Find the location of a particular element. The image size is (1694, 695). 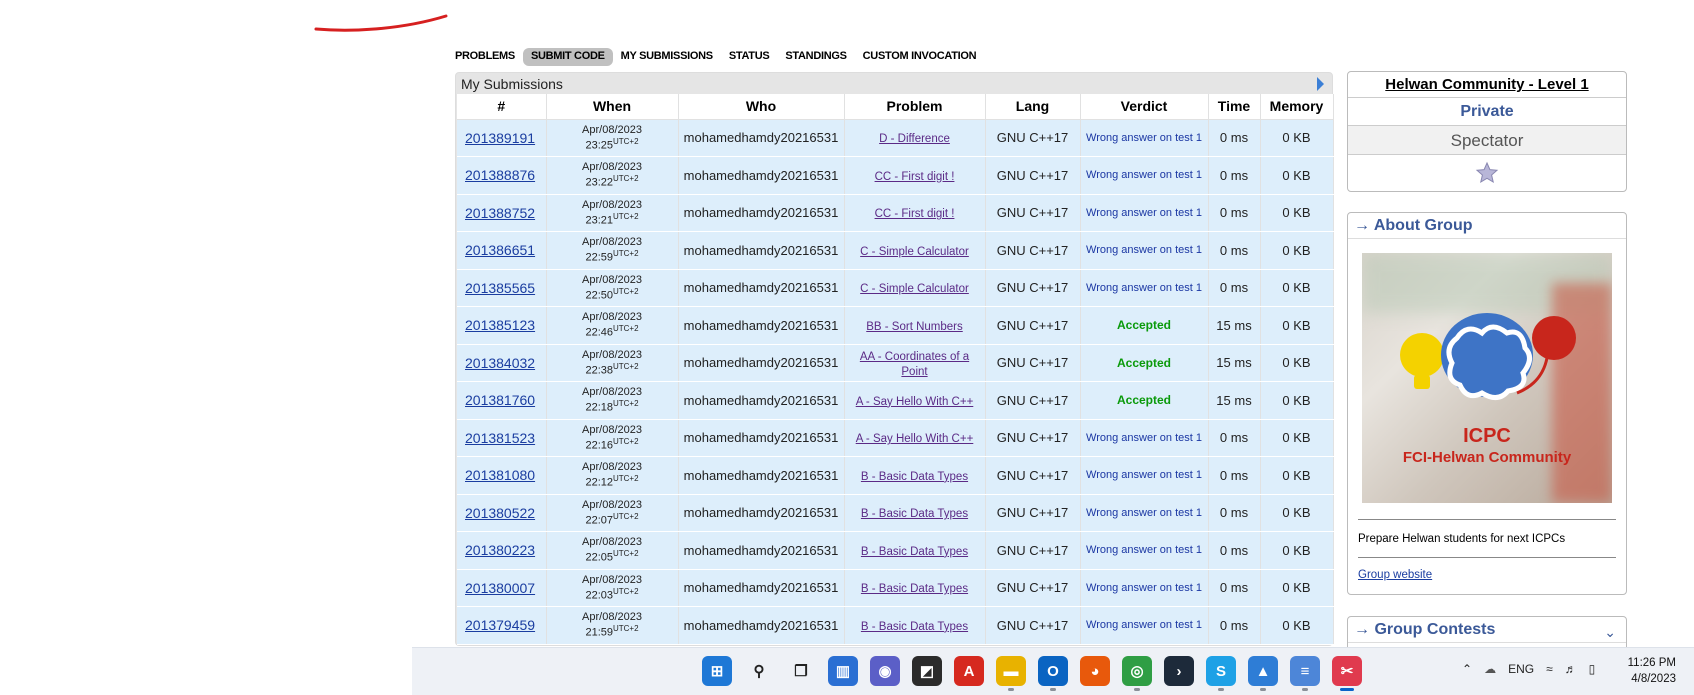

wifi-icon: ≈ is located at coordinates (1549, 669).